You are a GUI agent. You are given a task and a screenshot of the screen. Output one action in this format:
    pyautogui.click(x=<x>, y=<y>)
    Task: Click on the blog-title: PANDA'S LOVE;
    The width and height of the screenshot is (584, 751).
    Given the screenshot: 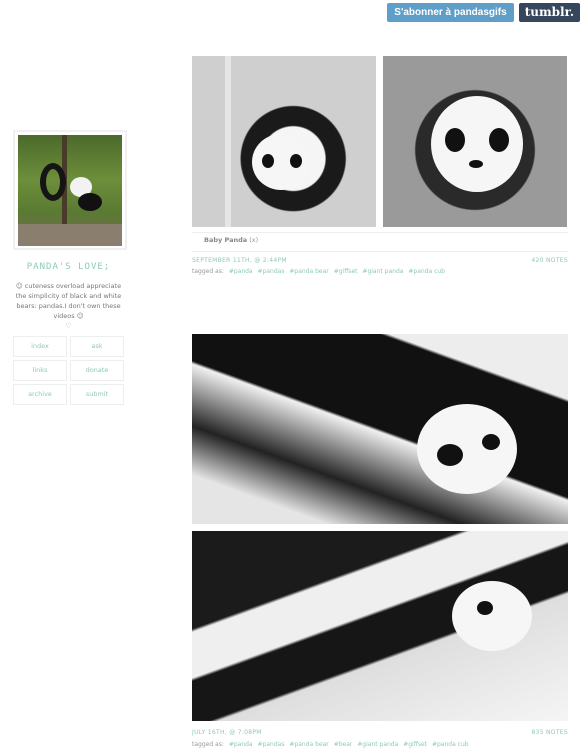 What is the action you would take?
    pyautogui.click(x=68, y=267)
    